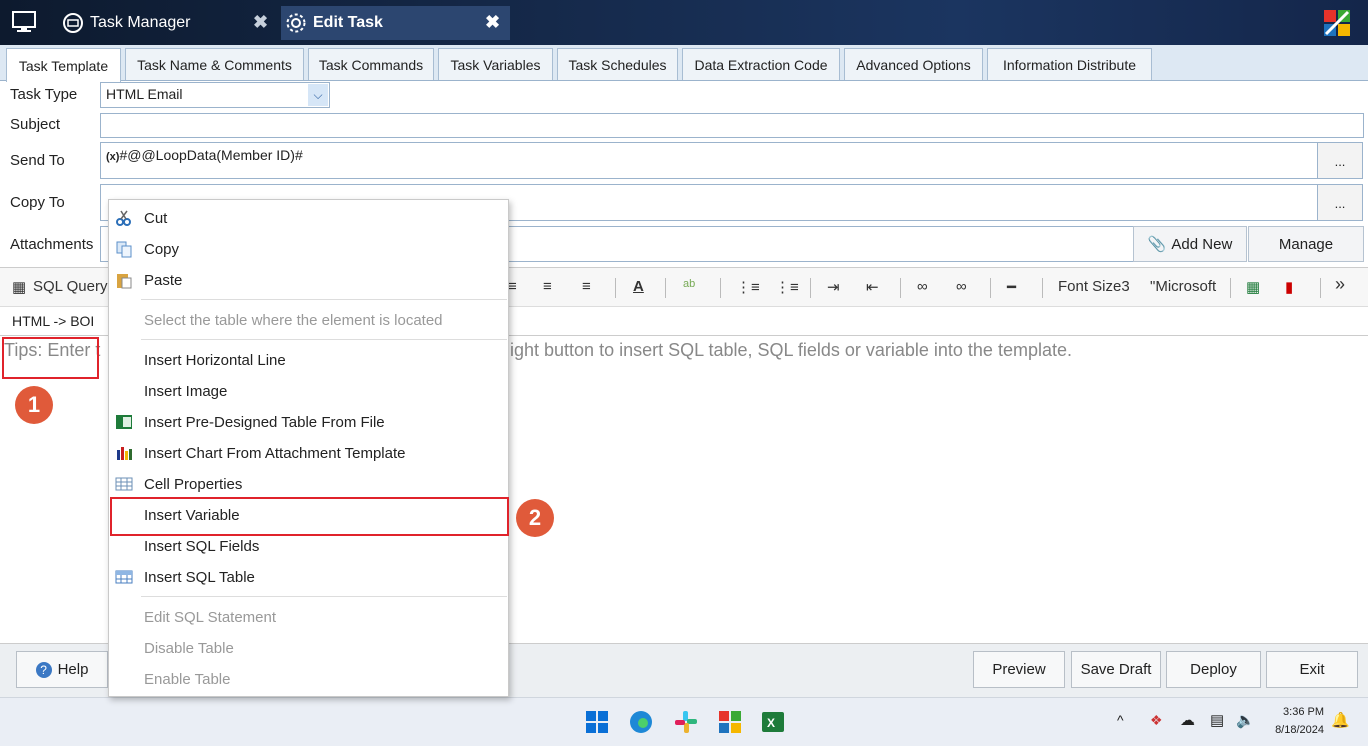 The height and width of the screenshot is (746, 1368). I want to click on windows-taskbar: X ^ ❖ ☁ ▤ 🔈 3:36 PM 8/18/2024 🔔, so click(684, 721).